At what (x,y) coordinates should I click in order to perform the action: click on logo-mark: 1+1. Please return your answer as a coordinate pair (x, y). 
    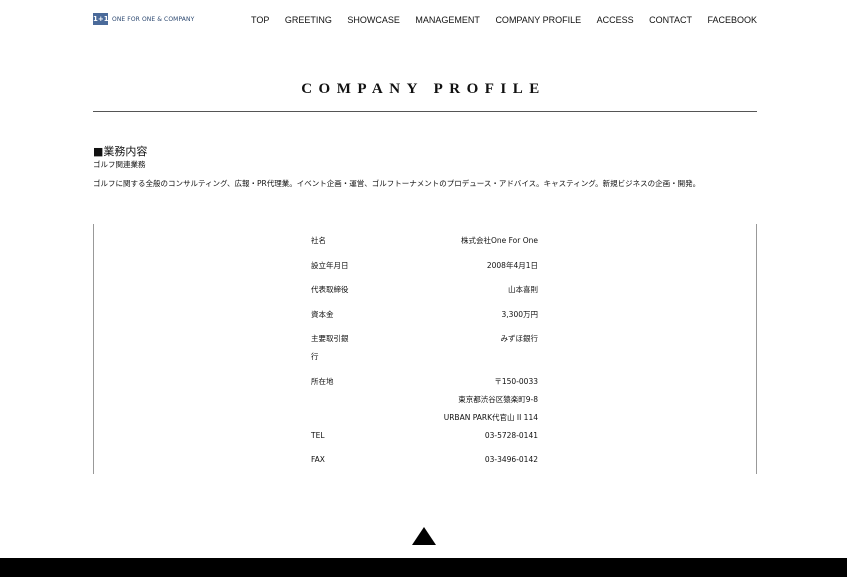
    Looking at the image, I should click on (101, 19).